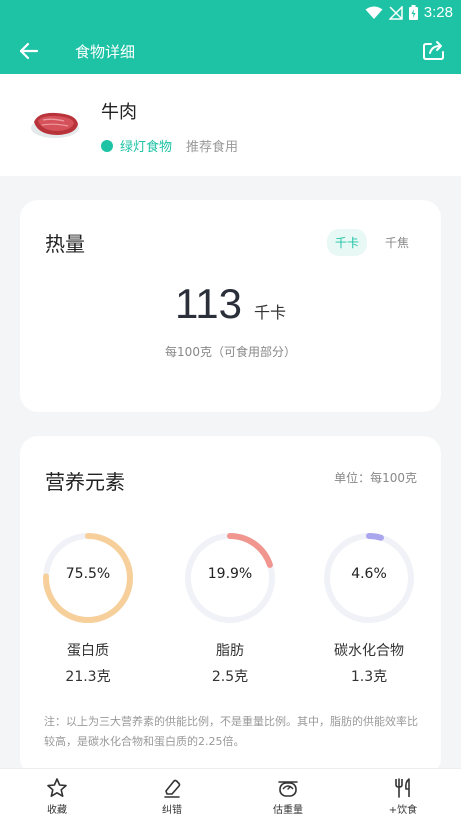 This screenshot has width=461, height=819. I want to click on nutrient-fat: 19.9% 脂肪 2.5克, so click(230, 607).